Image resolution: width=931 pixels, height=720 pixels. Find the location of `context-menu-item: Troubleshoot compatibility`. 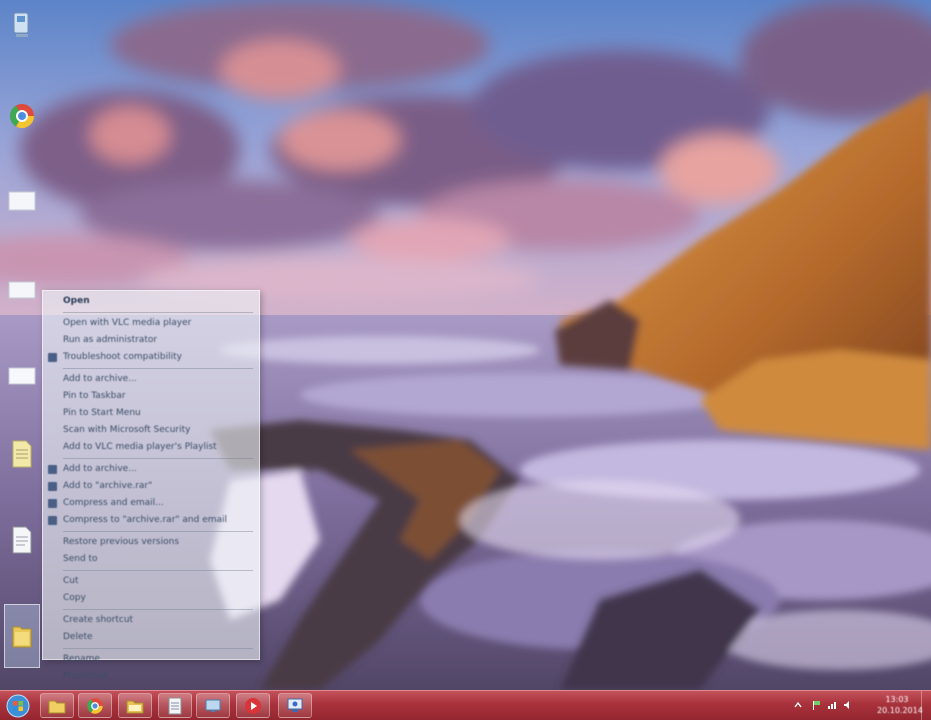

context-menu-item: Troubleshoot compatibility is located at coordinates (151, 357).